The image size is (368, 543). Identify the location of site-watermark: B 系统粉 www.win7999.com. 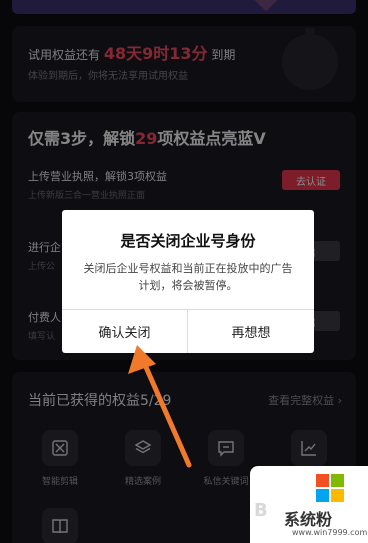
(309, 504).